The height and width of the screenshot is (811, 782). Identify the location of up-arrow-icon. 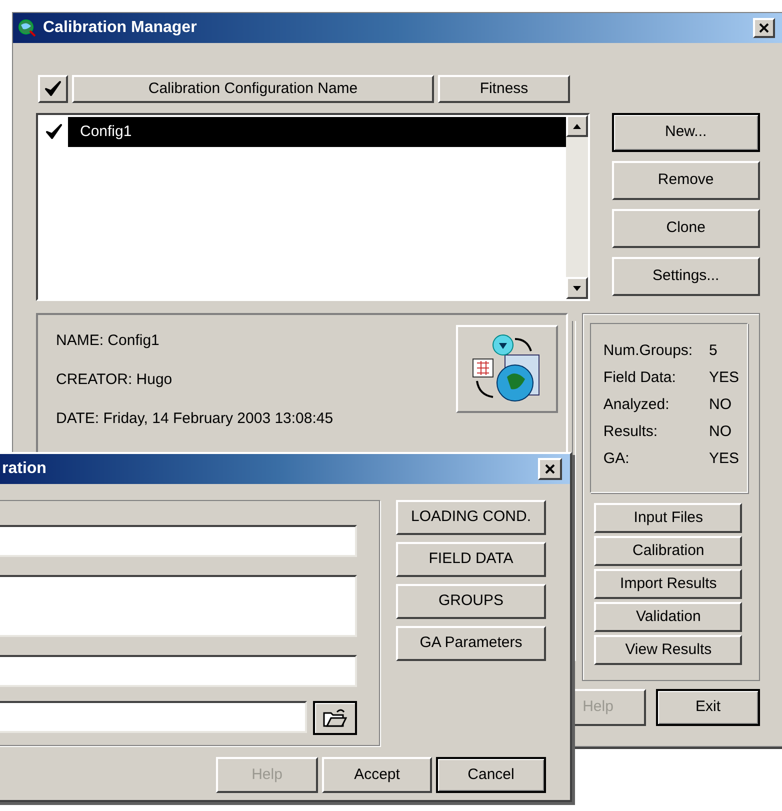
(576, 126).